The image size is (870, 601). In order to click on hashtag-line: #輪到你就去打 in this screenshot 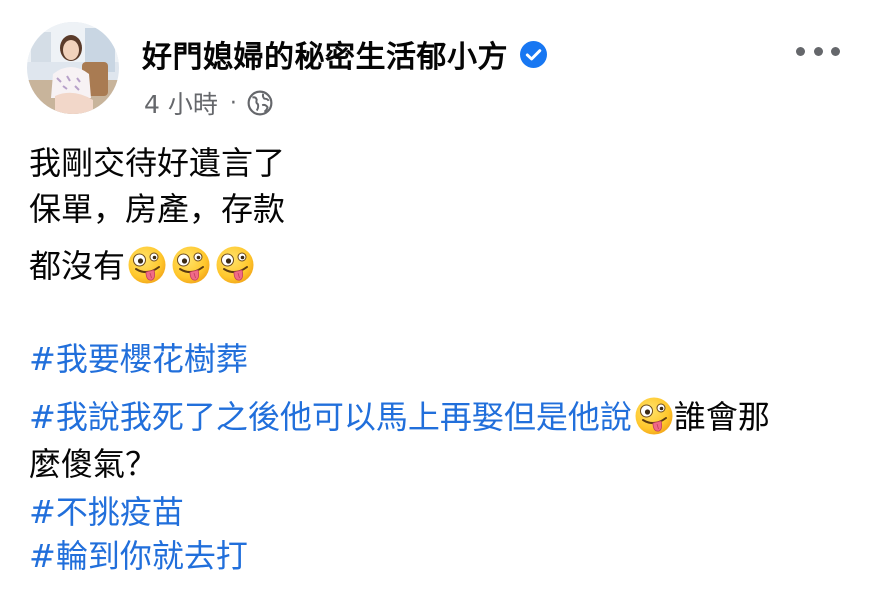, I will do `click(138, 556)`.